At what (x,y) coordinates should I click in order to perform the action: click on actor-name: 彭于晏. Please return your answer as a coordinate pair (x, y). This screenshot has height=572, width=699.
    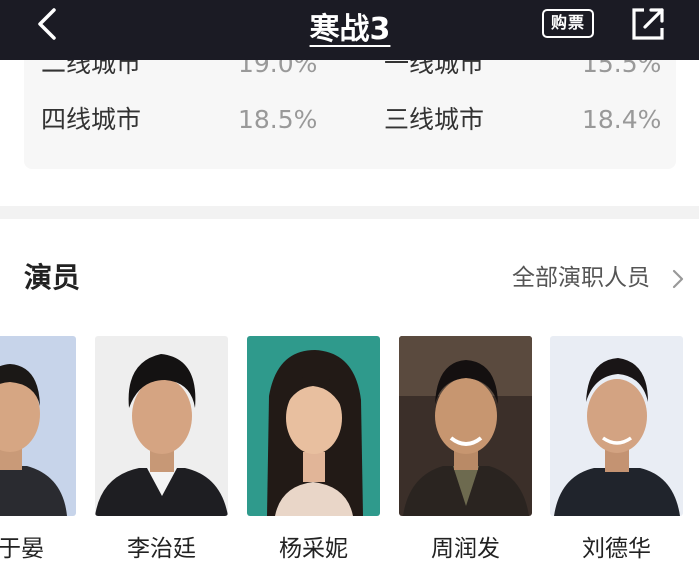
    Looking at the image, I should click on (22, 549).